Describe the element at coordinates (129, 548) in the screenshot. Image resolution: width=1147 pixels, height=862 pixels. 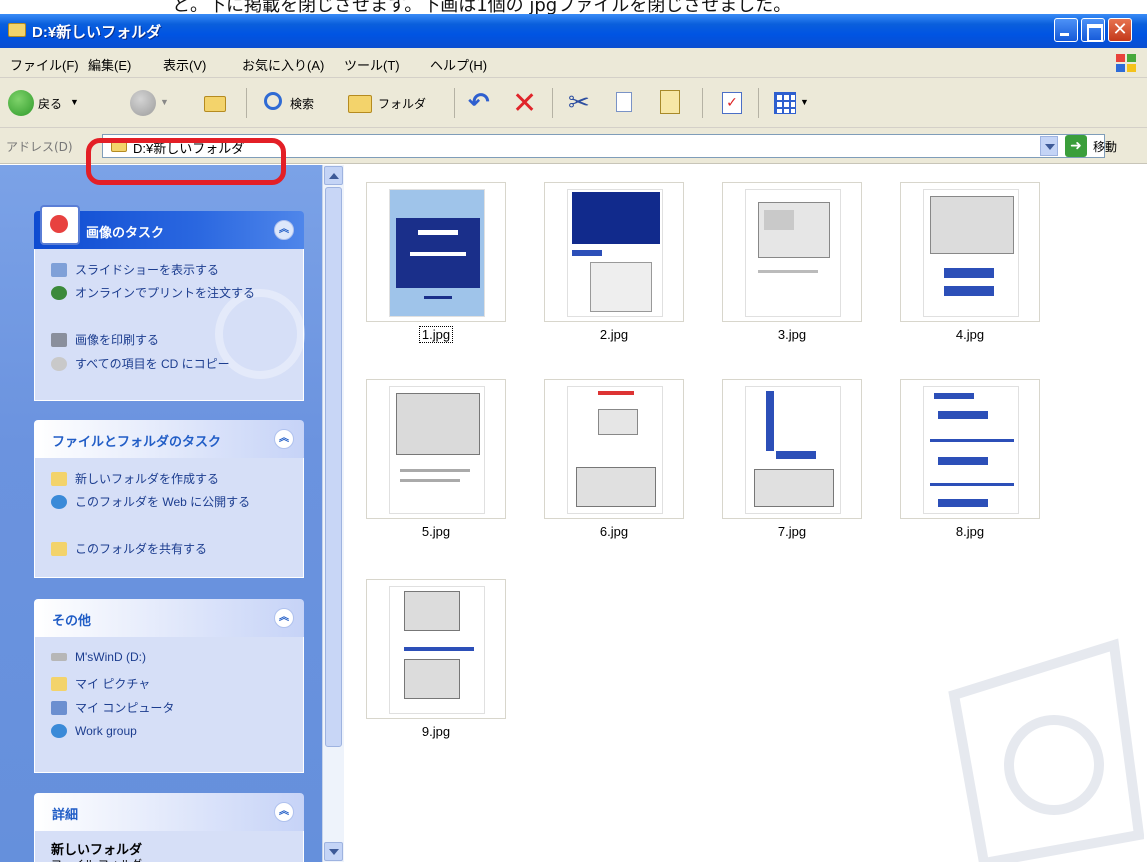
I see `task-share-folder: このフォルダを共有する` at that location.